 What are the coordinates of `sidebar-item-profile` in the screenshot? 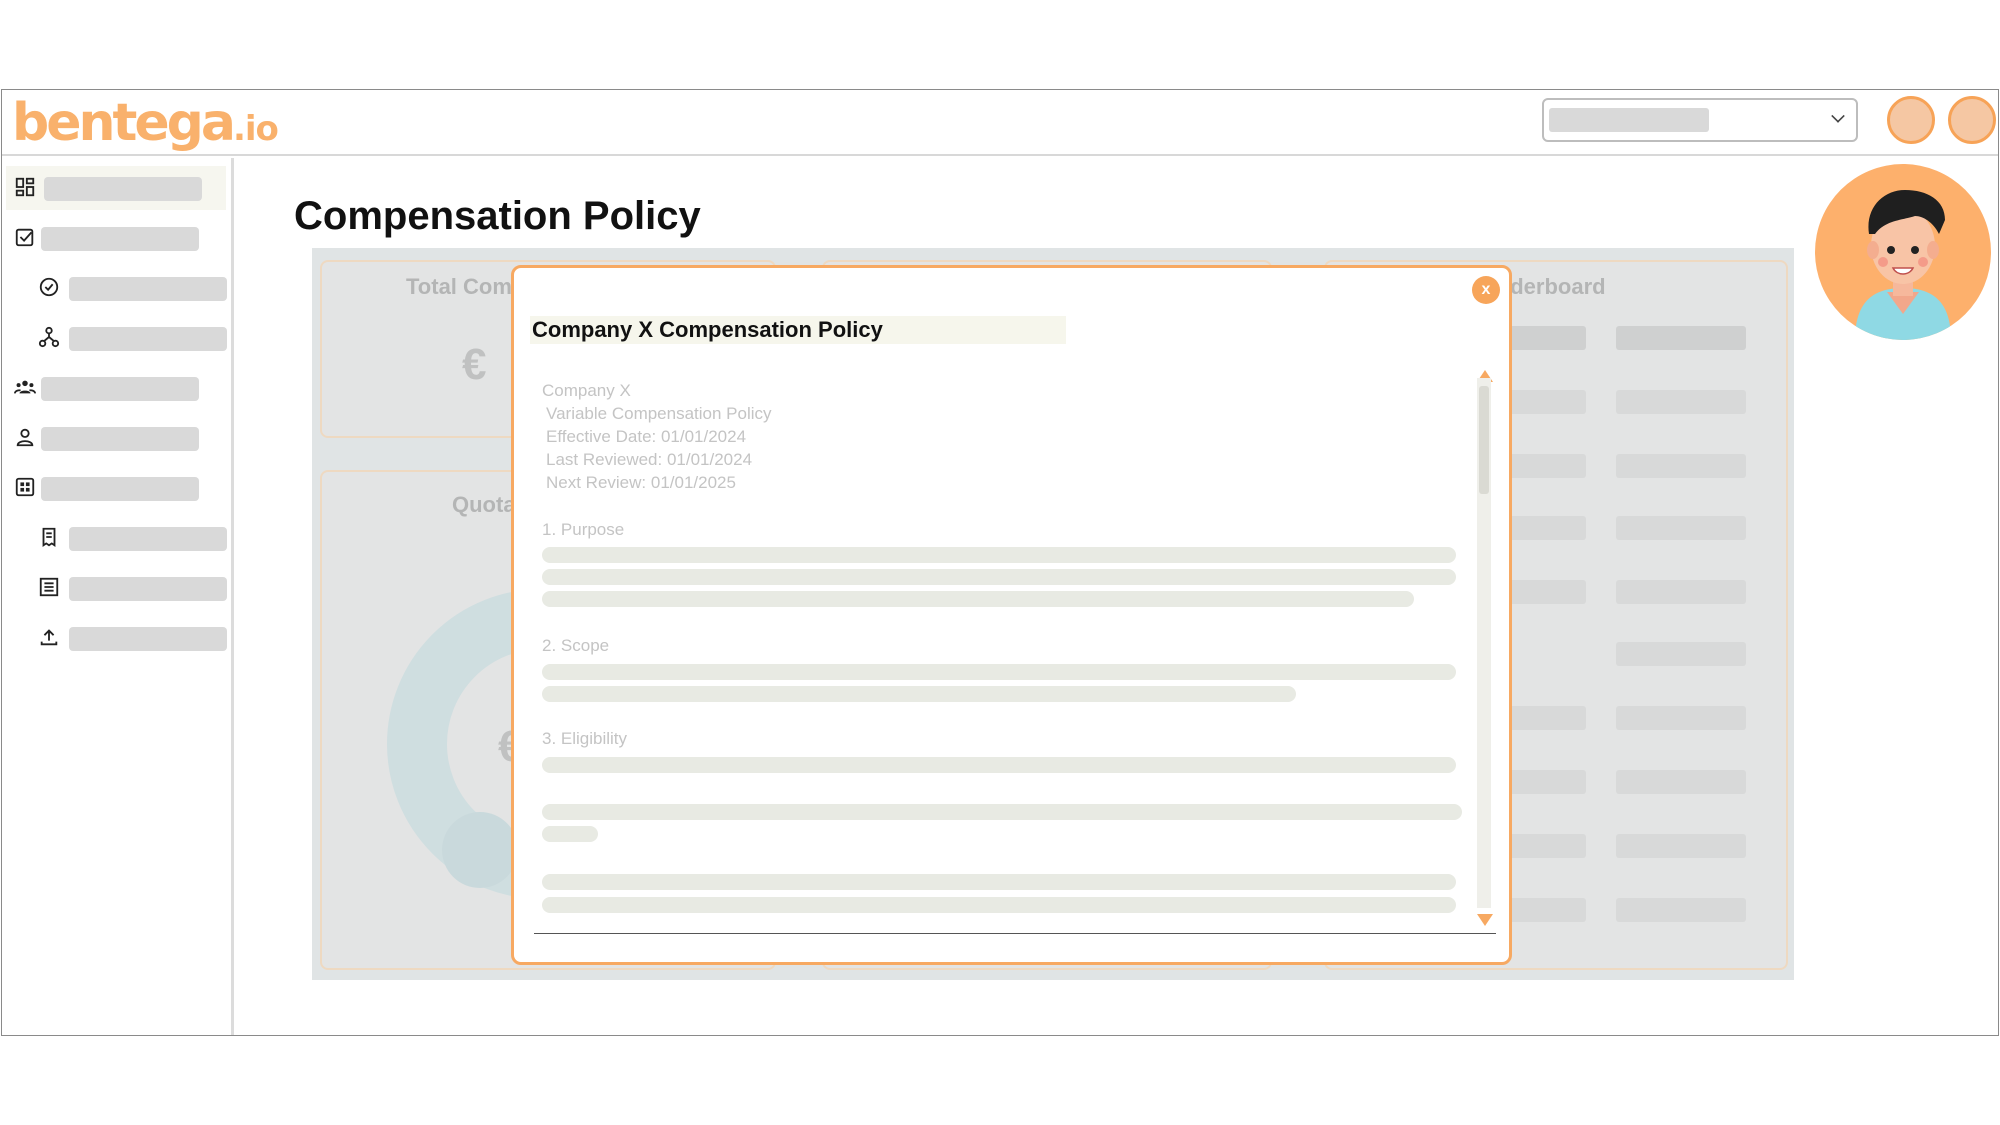 It's located at (116, 438).